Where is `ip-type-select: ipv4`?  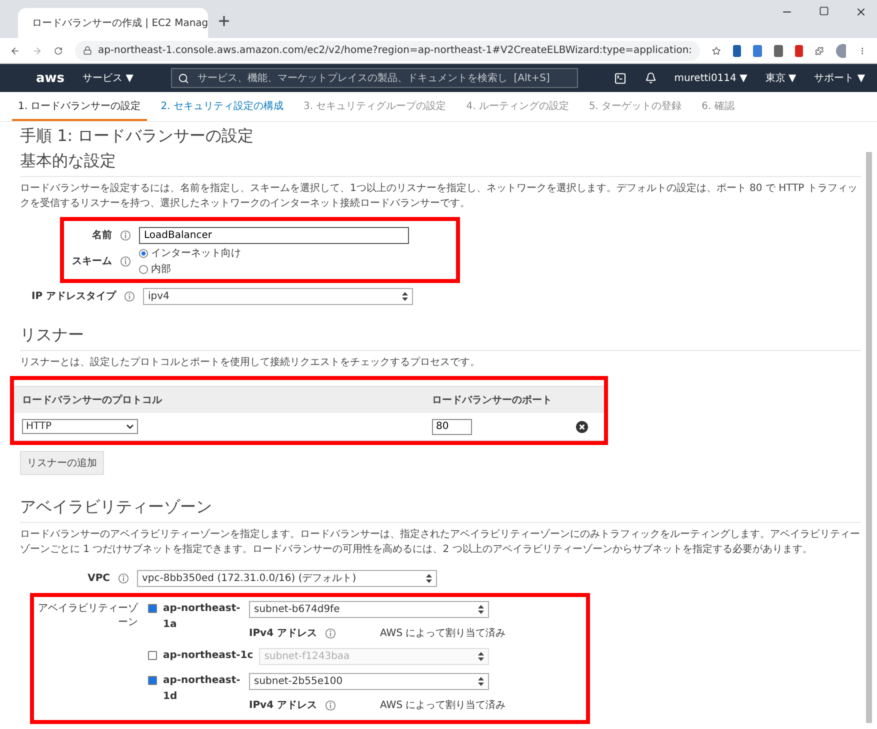
ip-type-select: ipv4 is located at coordinates (278, 296).